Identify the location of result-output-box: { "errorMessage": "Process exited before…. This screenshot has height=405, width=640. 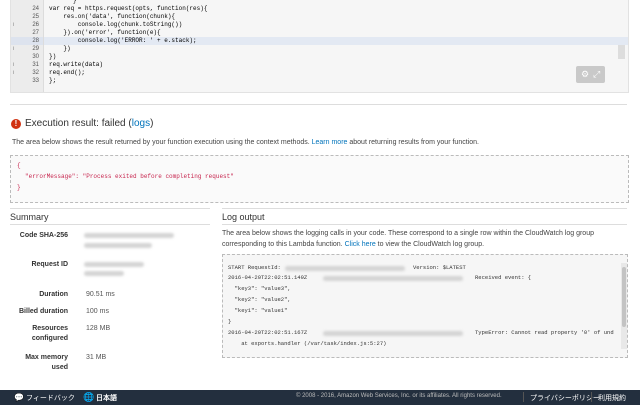
(319, 179).